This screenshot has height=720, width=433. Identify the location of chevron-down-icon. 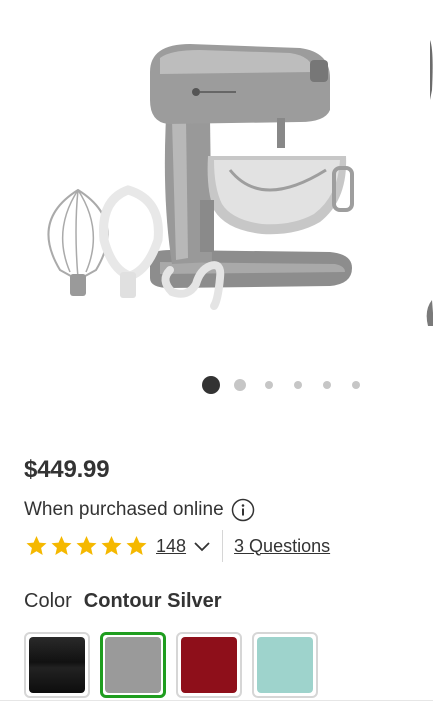
(202, 546).